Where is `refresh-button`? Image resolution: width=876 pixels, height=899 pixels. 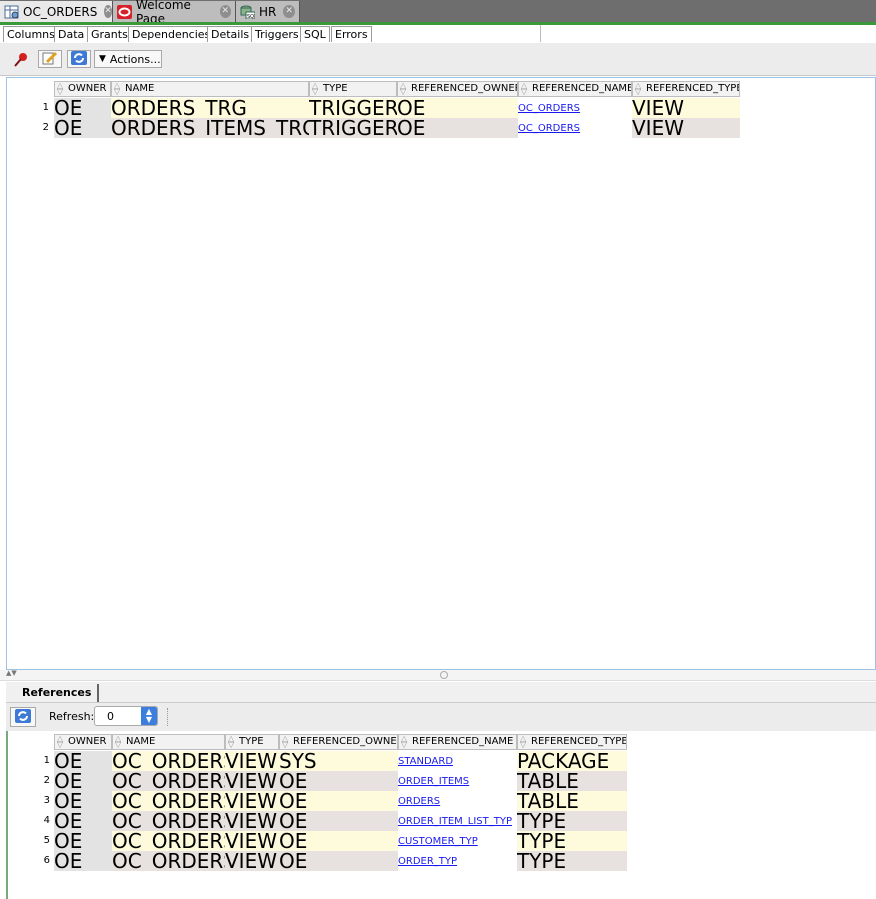
refresh-button is located at coordinates (79, 59).